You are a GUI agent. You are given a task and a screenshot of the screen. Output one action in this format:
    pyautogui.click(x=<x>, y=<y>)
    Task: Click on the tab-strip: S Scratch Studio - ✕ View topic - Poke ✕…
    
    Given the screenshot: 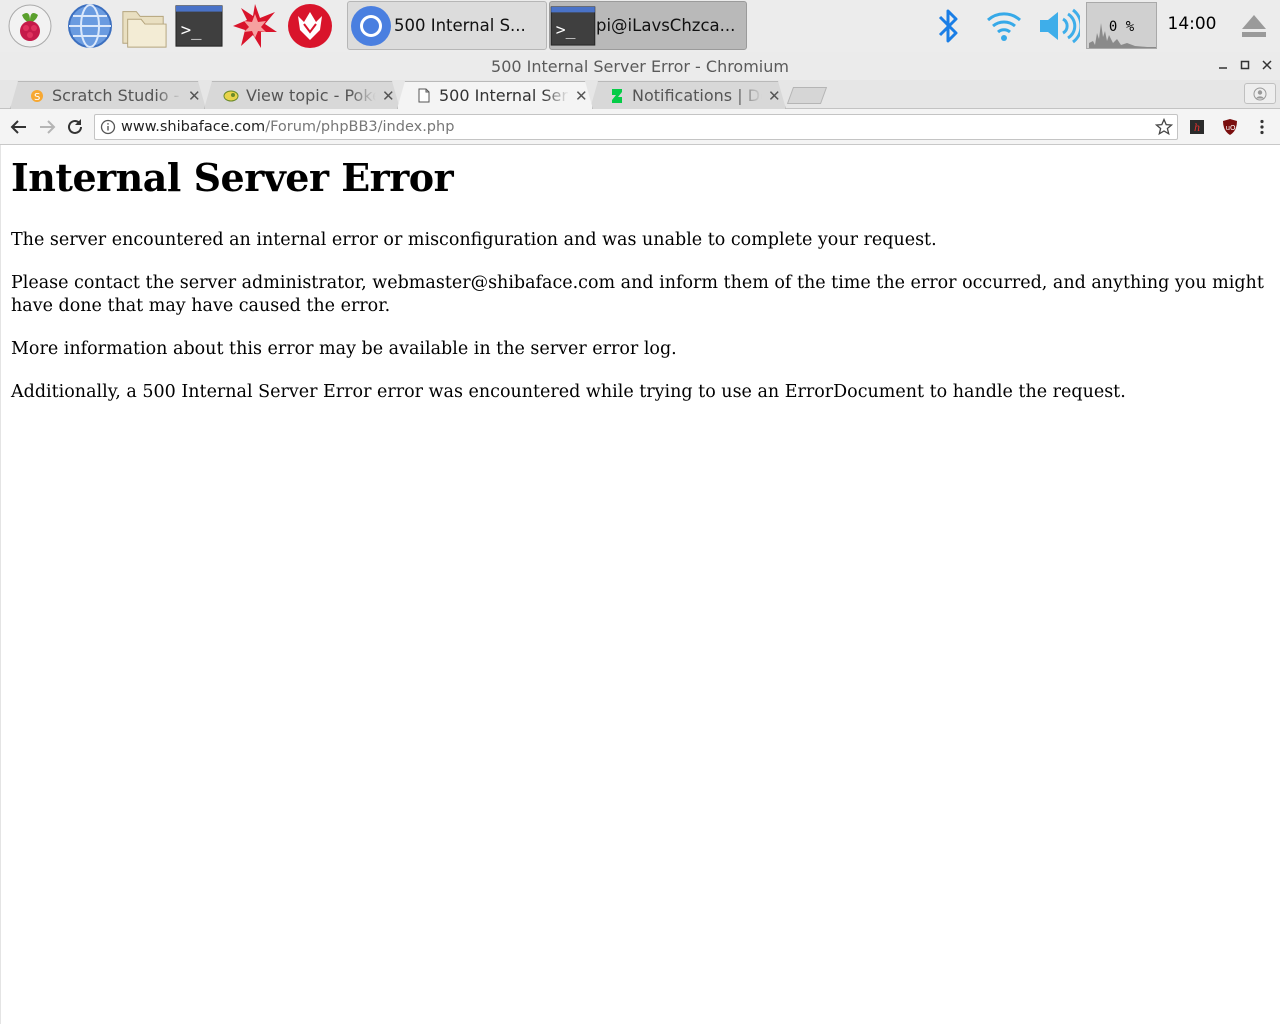 What is the action you would take?
    pyautogui.click(x=640, y=94)
    